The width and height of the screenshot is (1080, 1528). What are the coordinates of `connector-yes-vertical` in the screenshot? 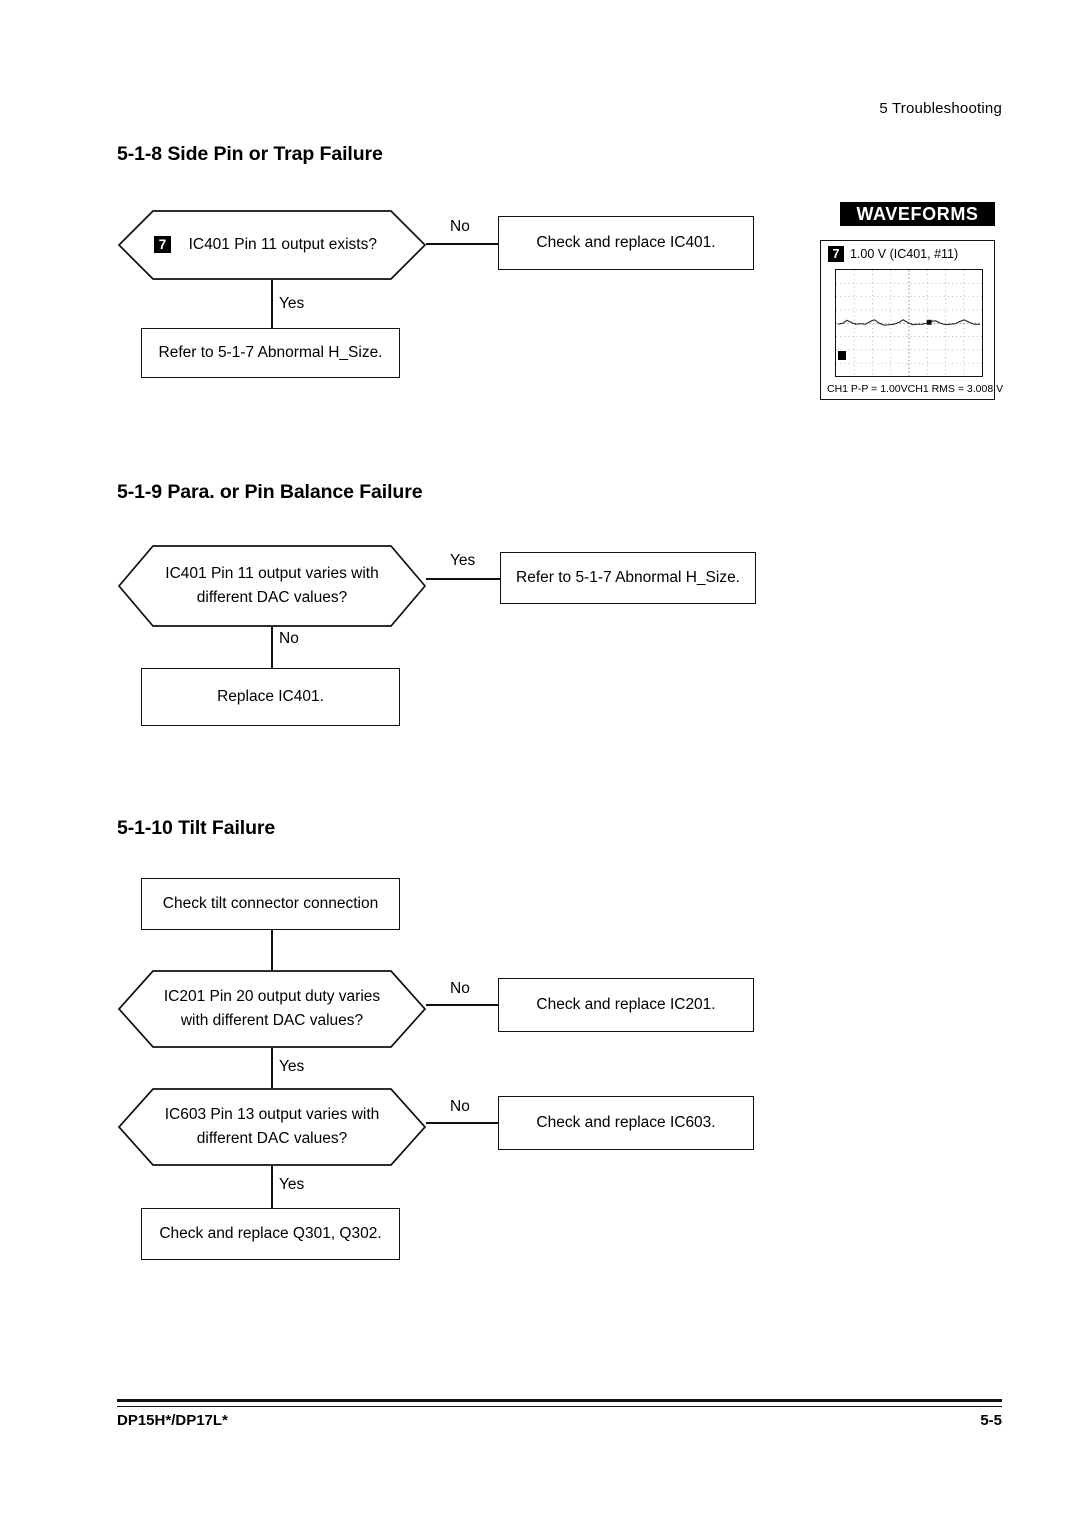 It's located at (272, 304).